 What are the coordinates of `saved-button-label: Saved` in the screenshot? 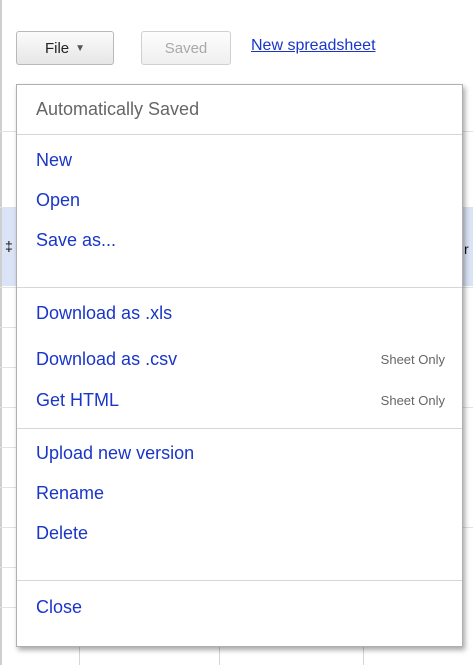 It's located at (186, 48).